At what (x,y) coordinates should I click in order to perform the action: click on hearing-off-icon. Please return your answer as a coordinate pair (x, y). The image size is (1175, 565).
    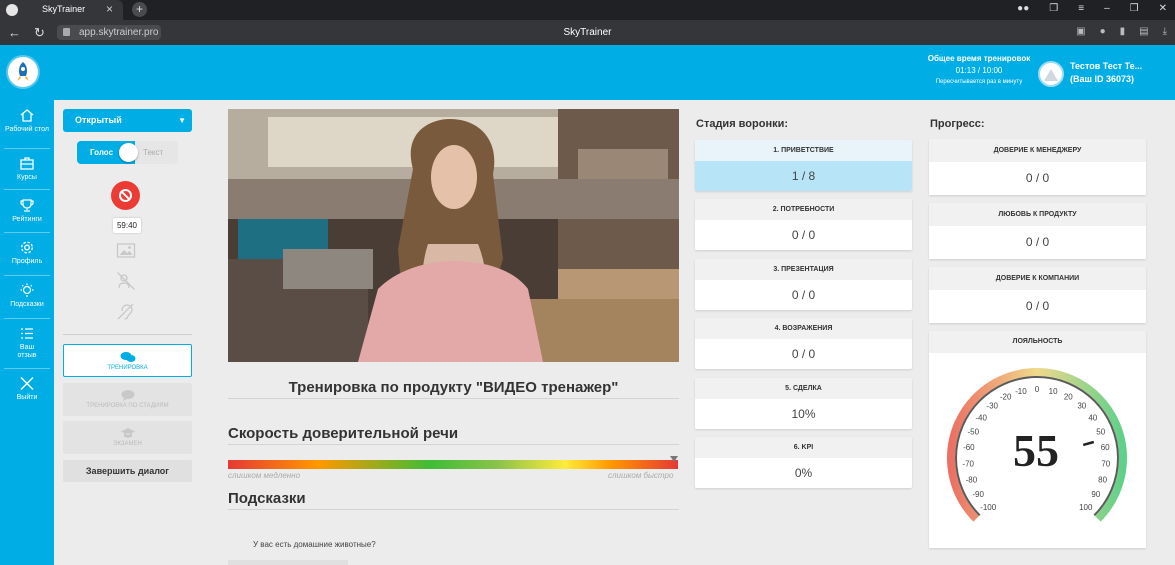
    Looking at the image, I should click on (126, 312).